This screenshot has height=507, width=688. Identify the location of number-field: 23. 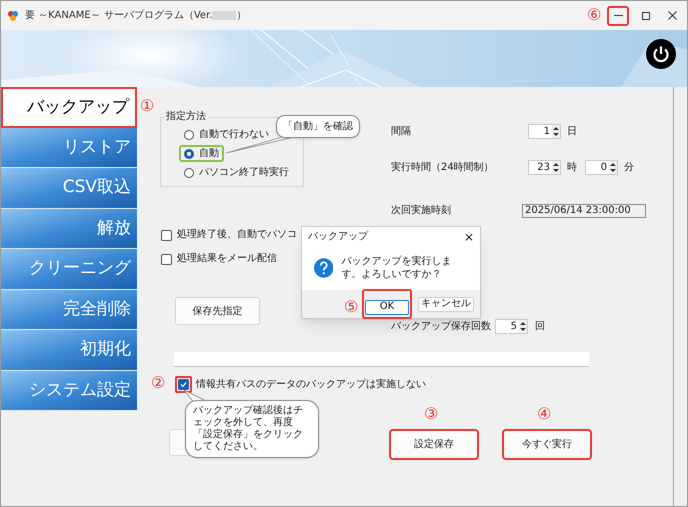
(544, 167).